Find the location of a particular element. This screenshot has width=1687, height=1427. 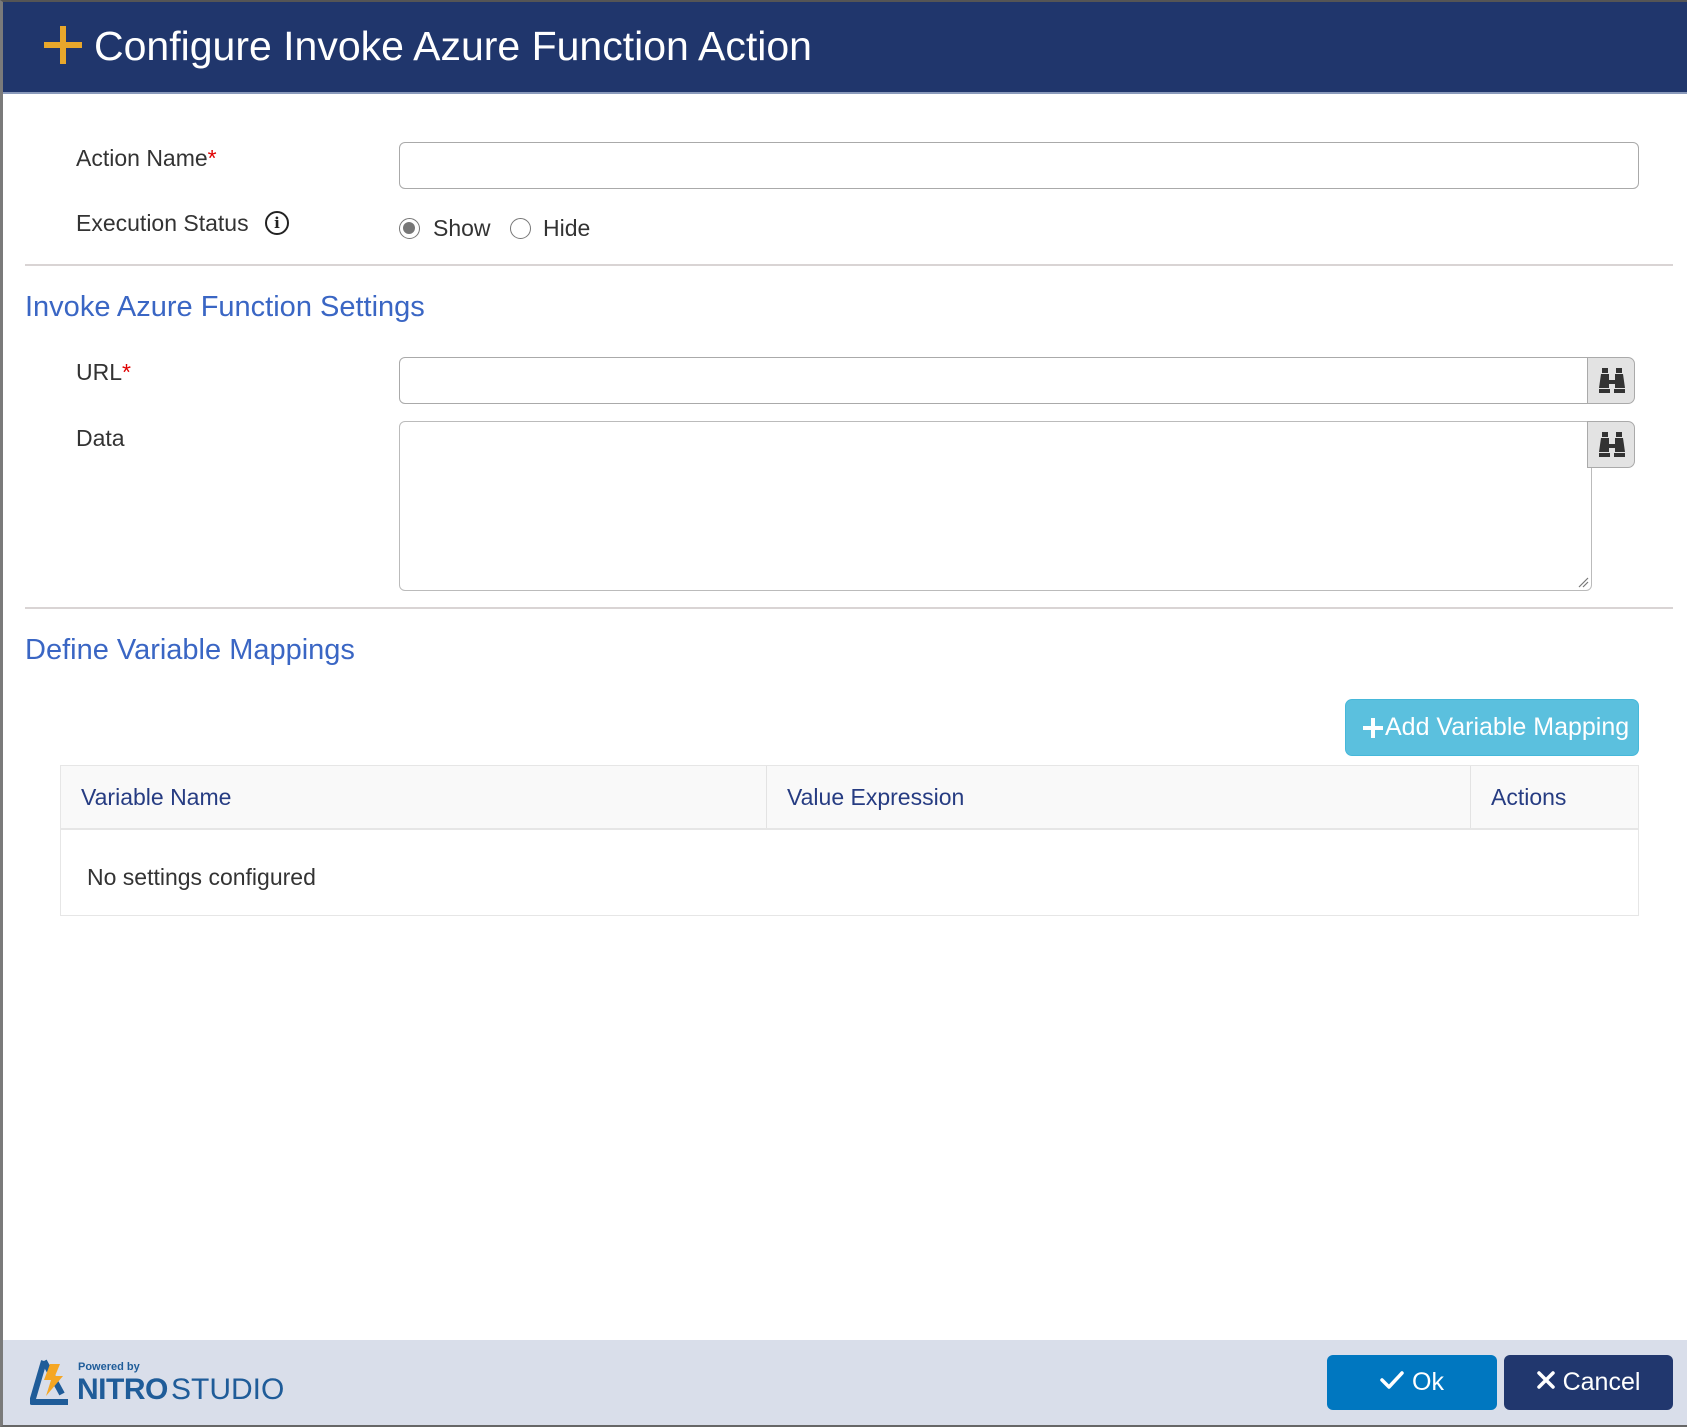

cancel-label: Cancel is located at coordinates (1601, 1382).